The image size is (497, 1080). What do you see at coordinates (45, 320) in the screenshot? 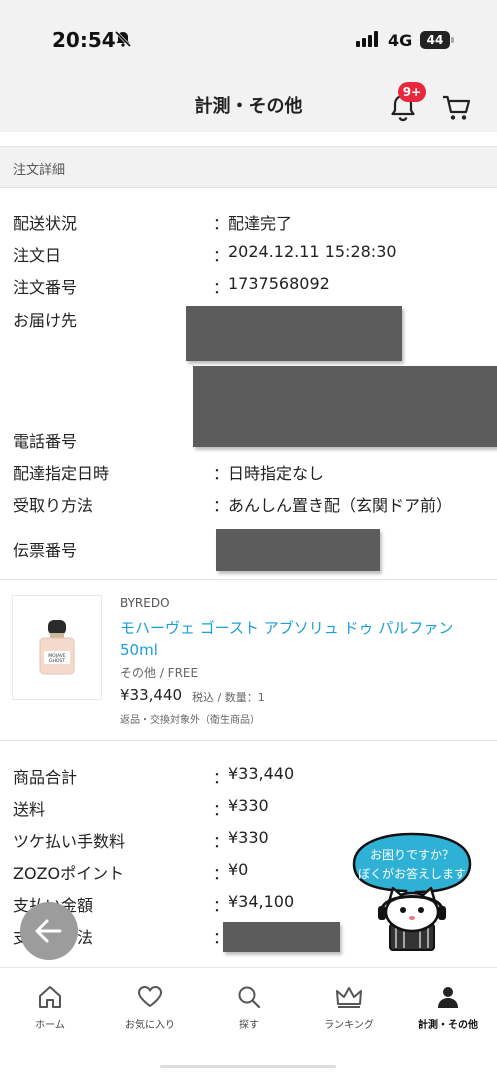
I see `shipping-address-label: お届け先` at bounding box center [45, 320].